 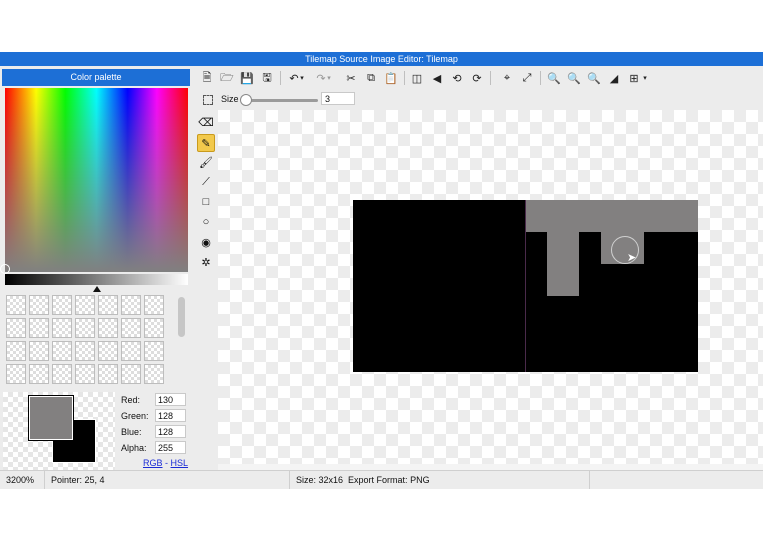 I want to click on size-slider-thumb, so click(x=246, y=100).